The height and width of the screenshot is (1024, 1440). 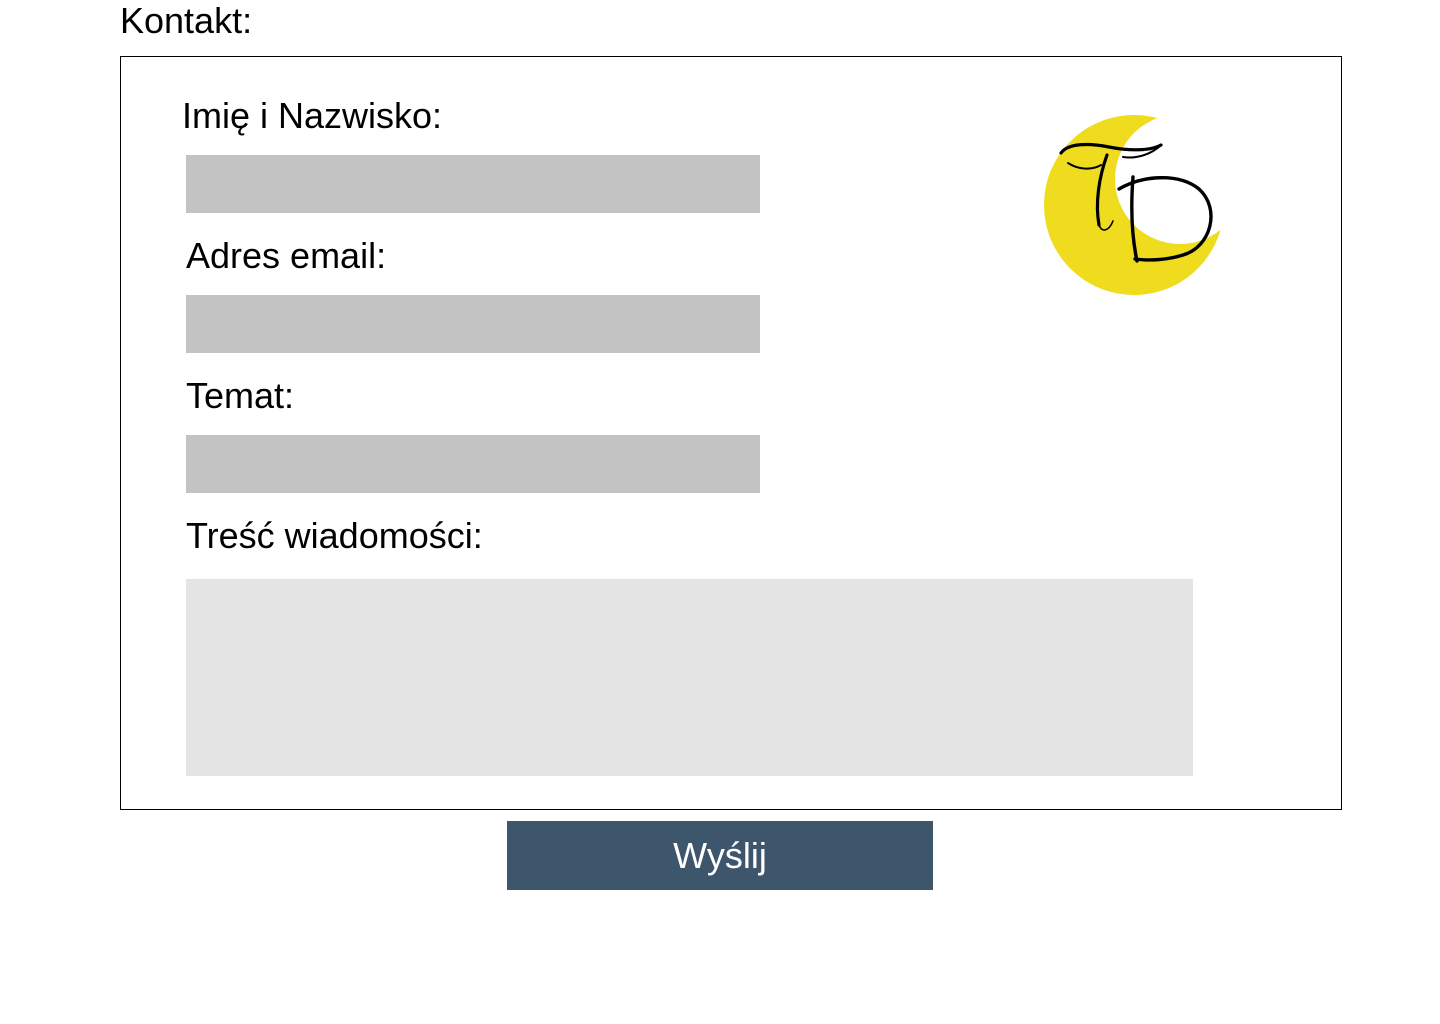 What do you see at coordinates (334, 535) in the screenshot?
I see `message-label: Treść wiadomości:` at bounding box center [334, 535].